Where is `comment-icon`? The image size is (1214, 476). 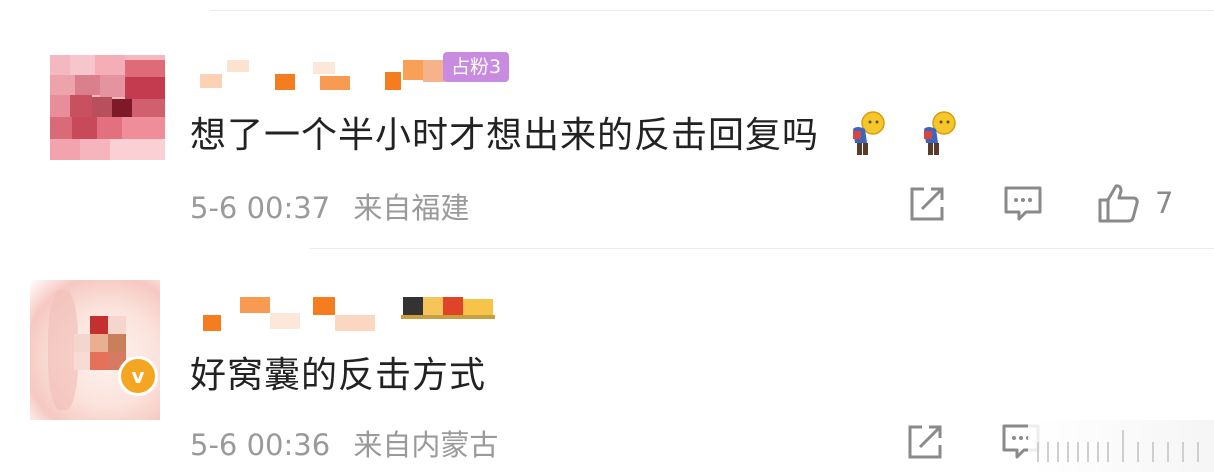 comment-icon is located at coordinates (1023, 203).